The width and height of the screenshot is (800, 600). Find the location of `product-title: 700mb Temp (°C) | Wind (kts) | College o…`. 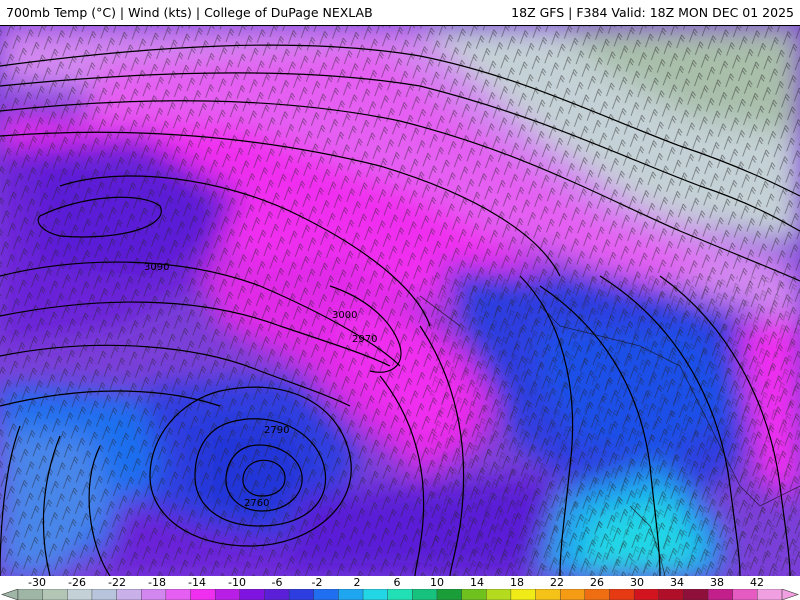

product-title: 700mb Temp (°C) | Wind (kts) | College o… is located at coordinates (189, 12).